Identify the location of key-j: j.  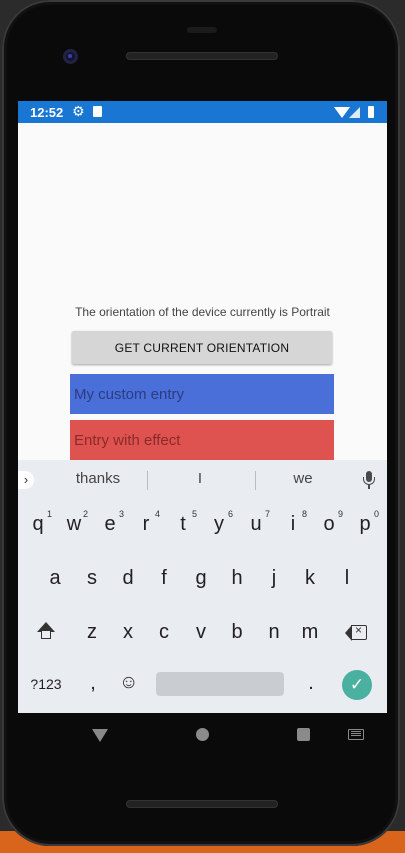
(274, 578).